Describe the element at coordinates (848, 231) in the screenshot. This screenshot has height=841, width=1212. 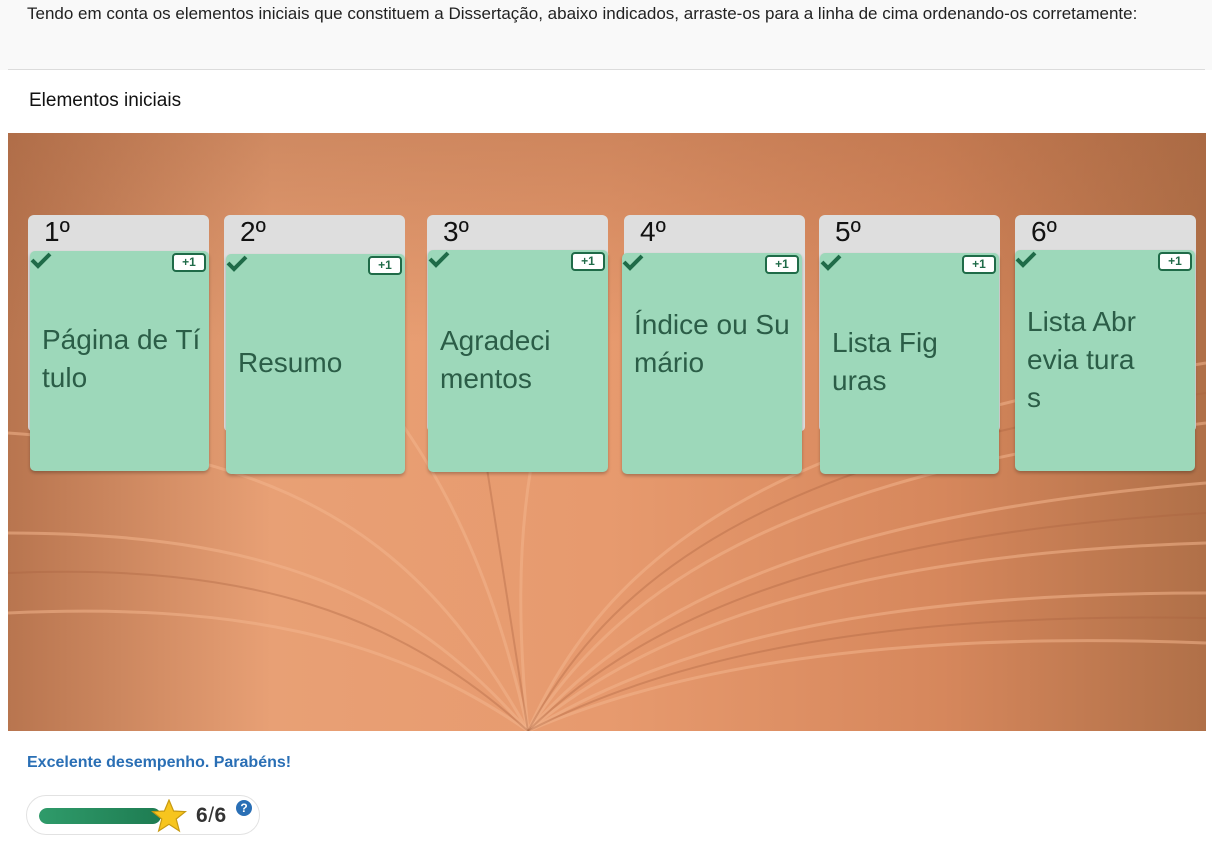
I see `slot-number: 5º` at that location.